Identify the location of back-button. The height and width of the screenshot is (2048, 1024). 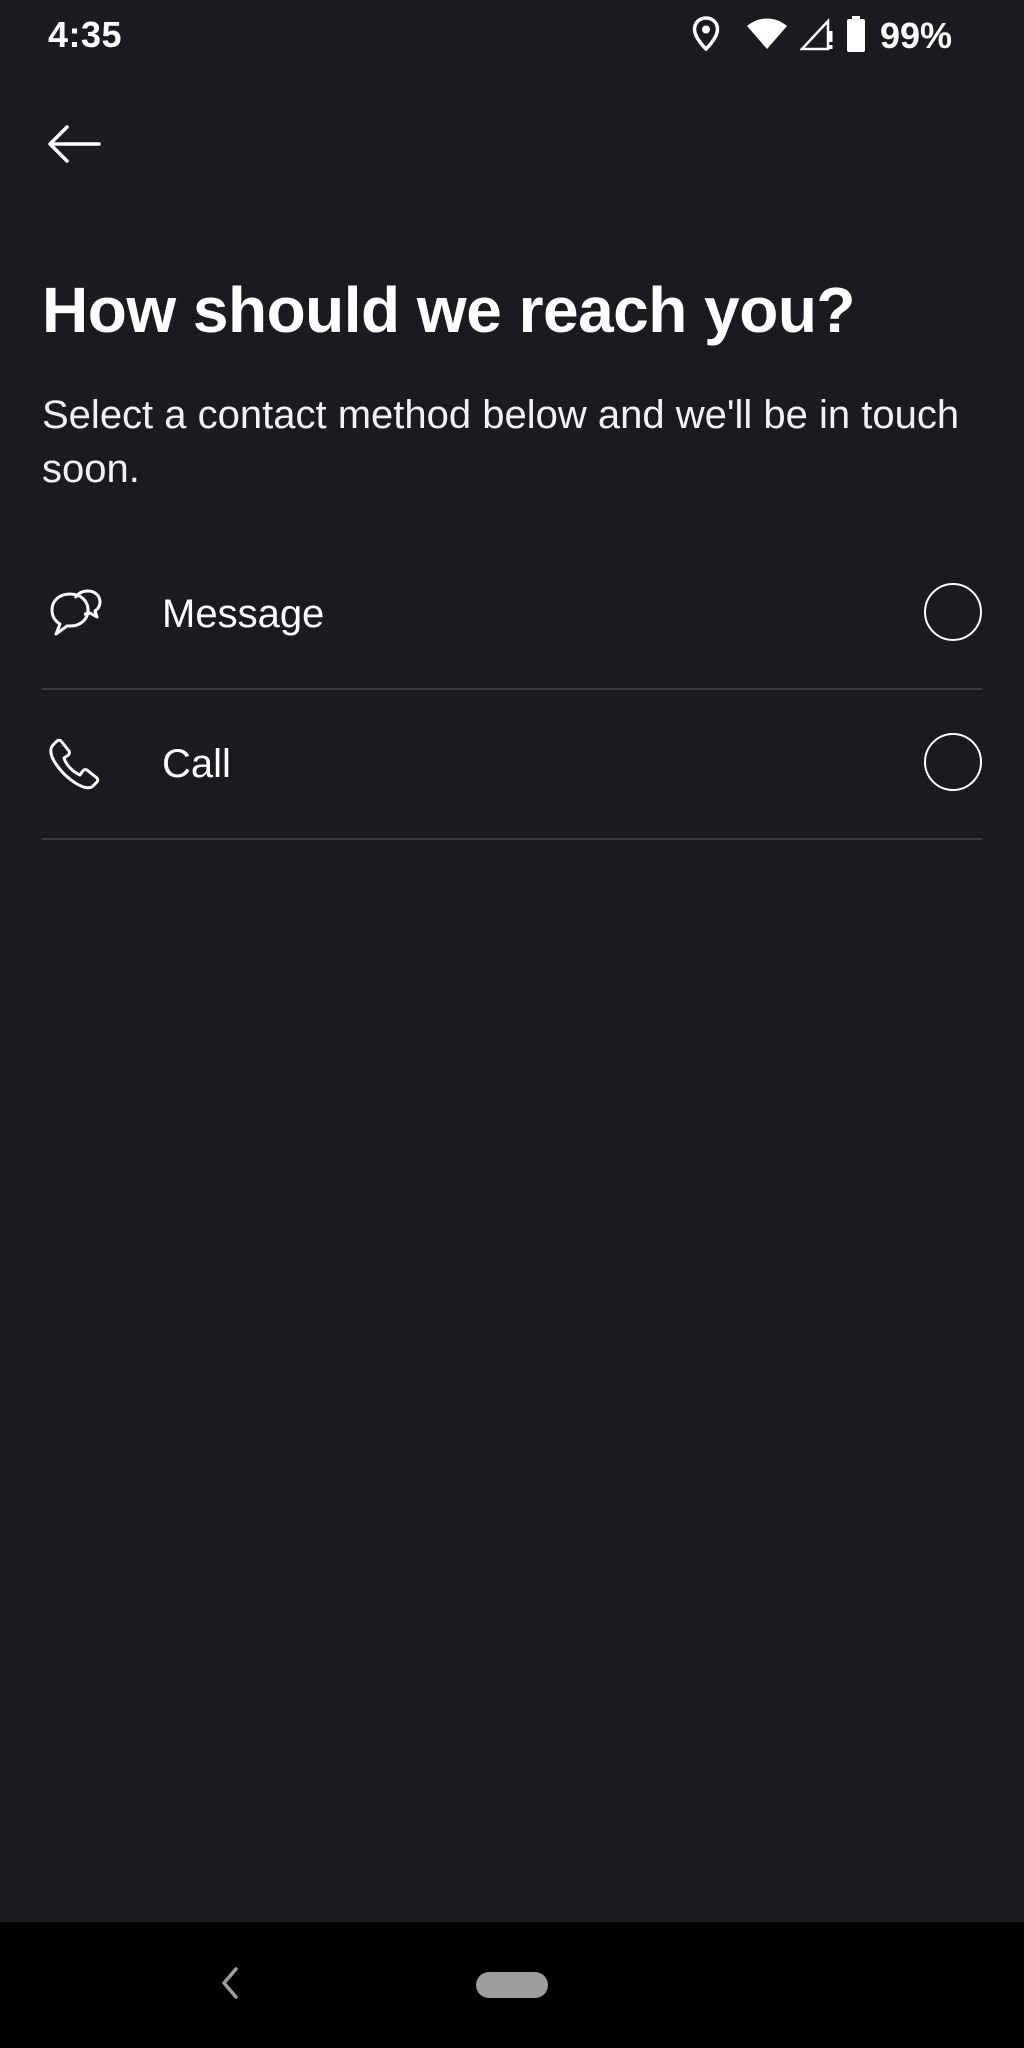
(74, 146).